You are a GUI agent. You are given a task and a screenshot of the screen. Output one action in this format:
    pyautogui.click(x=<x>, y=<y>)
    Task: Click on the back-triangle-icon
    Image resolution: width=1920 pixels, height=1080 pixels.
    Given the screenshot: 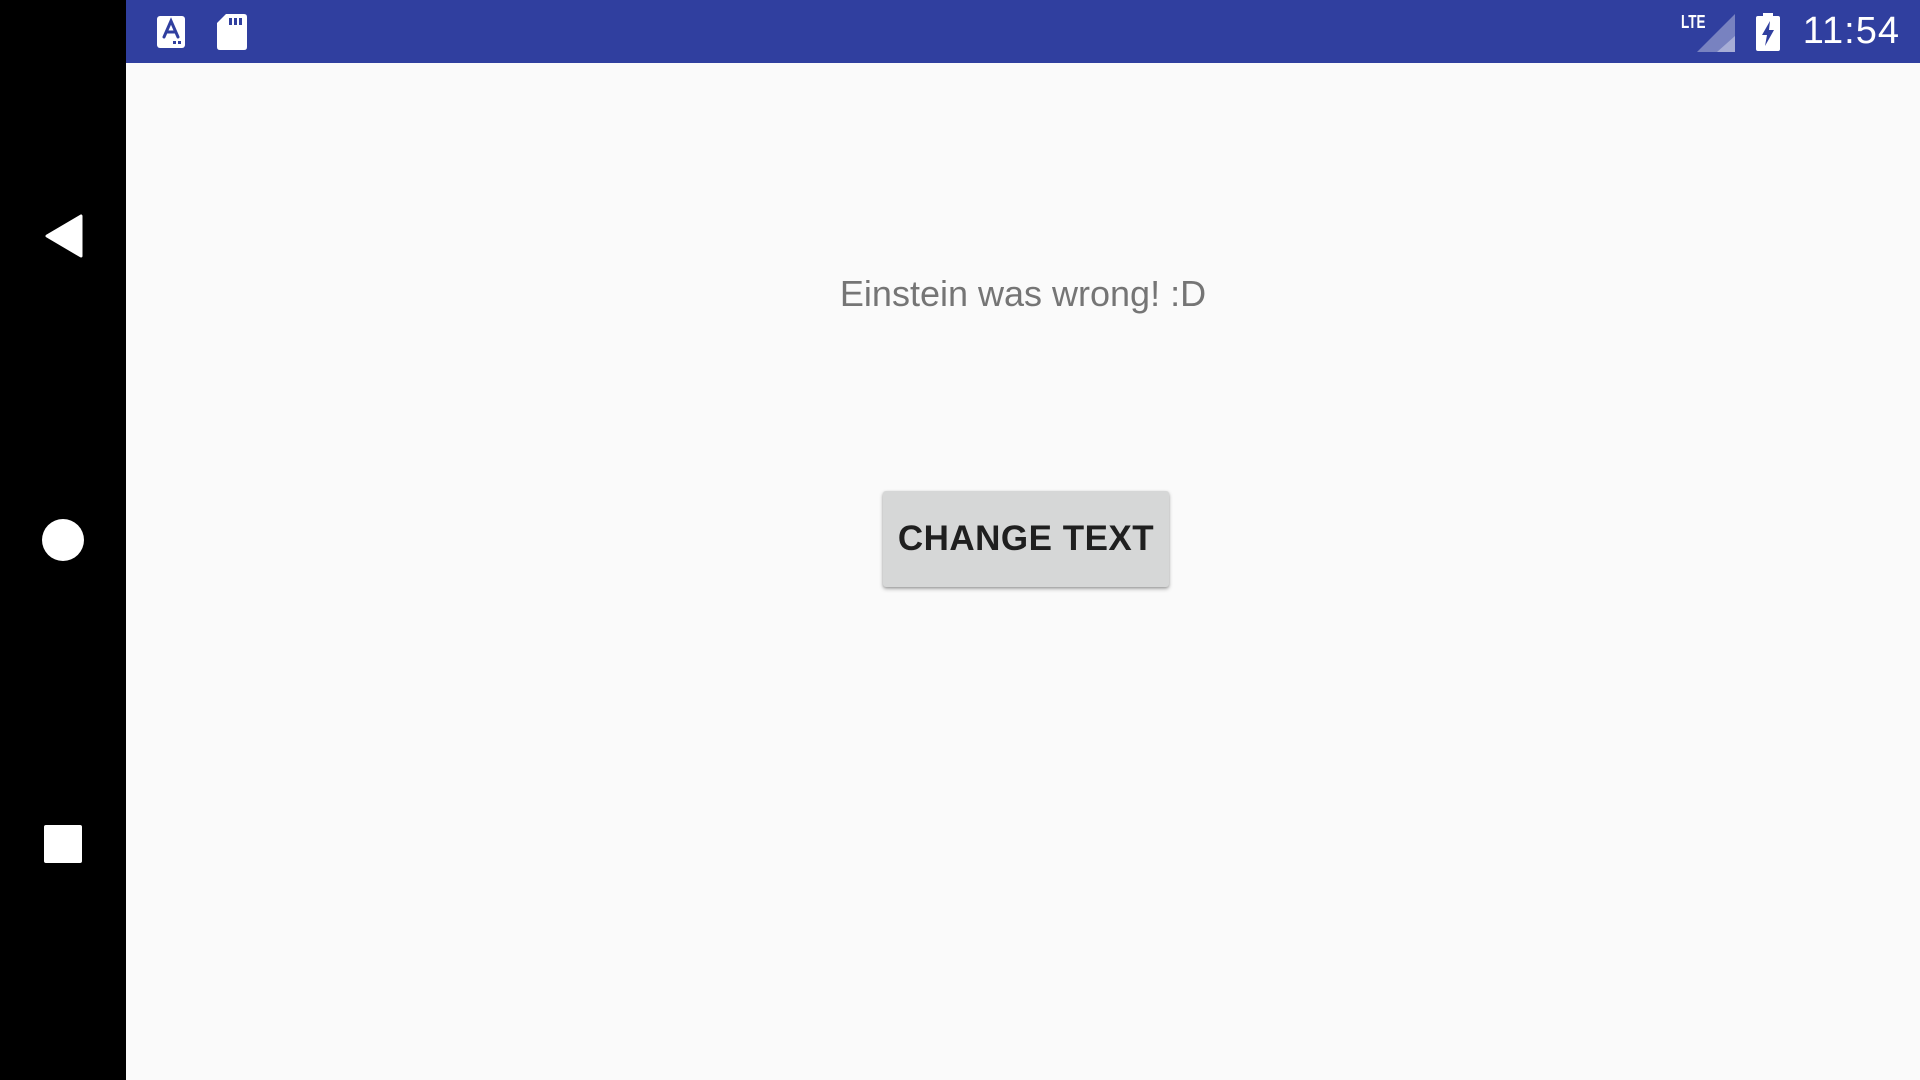 What is the action you would take?
    pyautogui.click(x=64, y=236)
    